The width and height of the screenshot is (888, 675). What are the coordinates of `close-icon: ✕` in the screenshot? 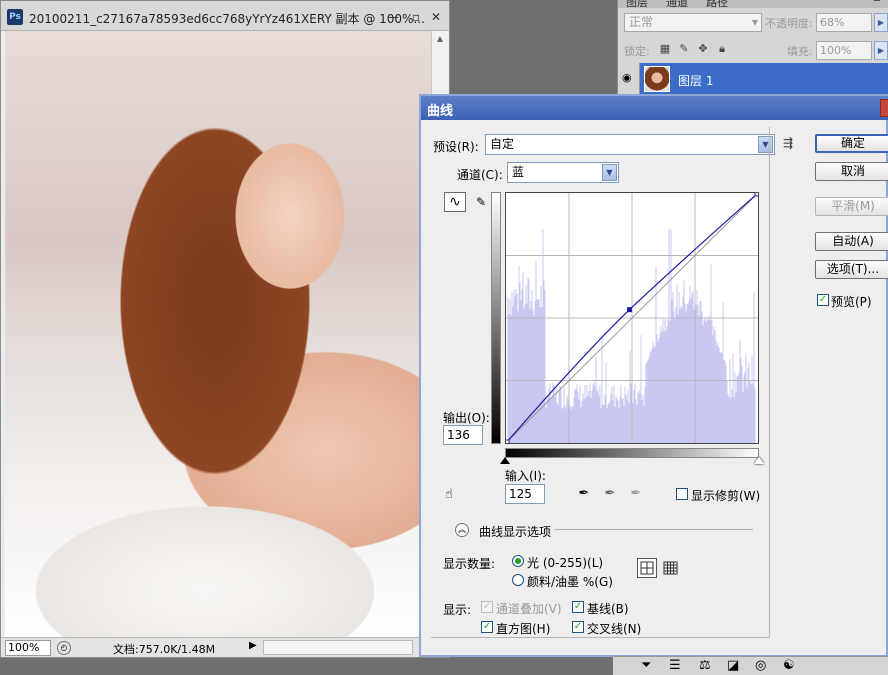 It's located at (436, 17).